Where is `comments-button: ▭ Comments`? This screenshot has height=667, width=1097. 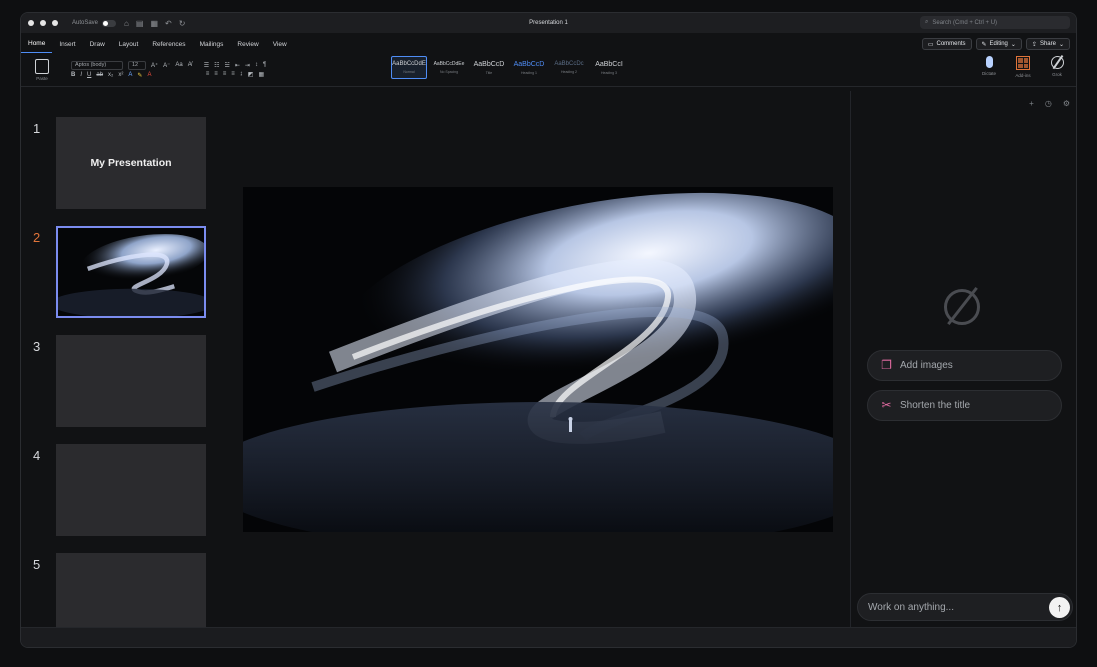
comments-button: ▭ Comments is located at coordinates (946, 44).